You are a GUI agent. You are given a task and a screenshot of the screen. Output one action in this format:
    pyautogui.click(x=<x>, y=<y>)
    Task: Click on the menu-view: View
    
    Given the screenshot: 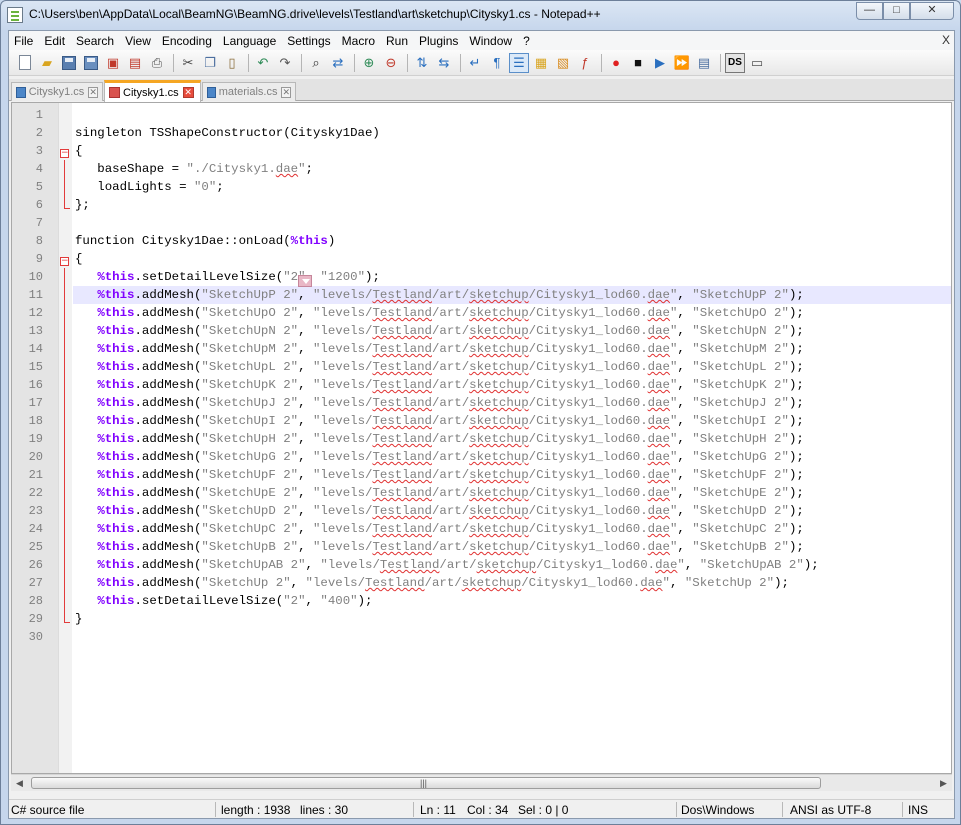 What is the action you would take?
    pyautogui.click(x=138, y=41)
    